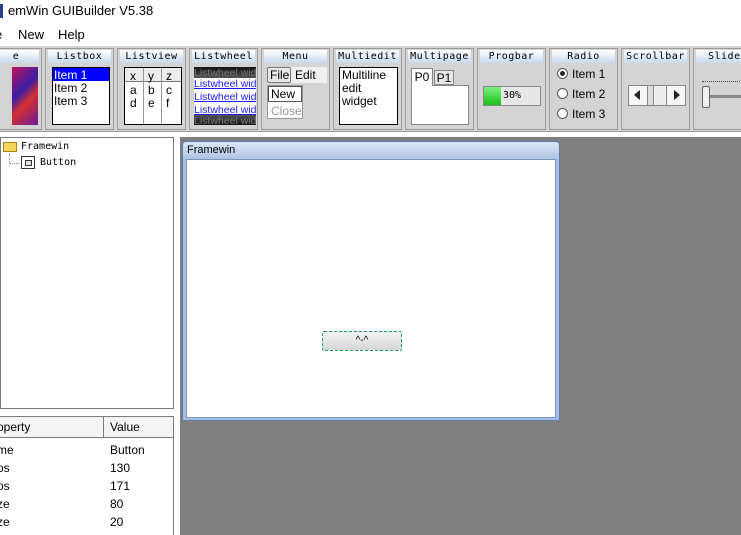 This screenshot has width=741, height=535. I want to click on listview-caption: Listview, so click(151, 56).